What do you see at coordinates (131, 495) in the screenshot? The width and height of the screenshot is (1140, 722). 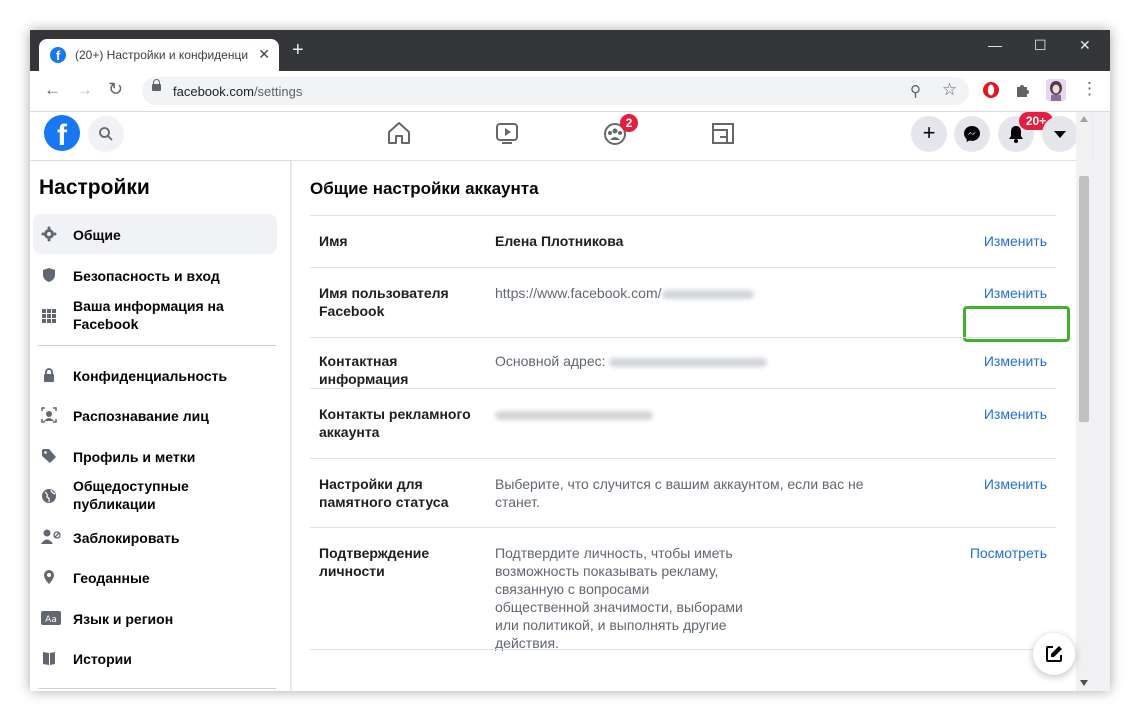 I see `sidebar-item-label: Общедоступные публикации` at bounding box center [131, 495].